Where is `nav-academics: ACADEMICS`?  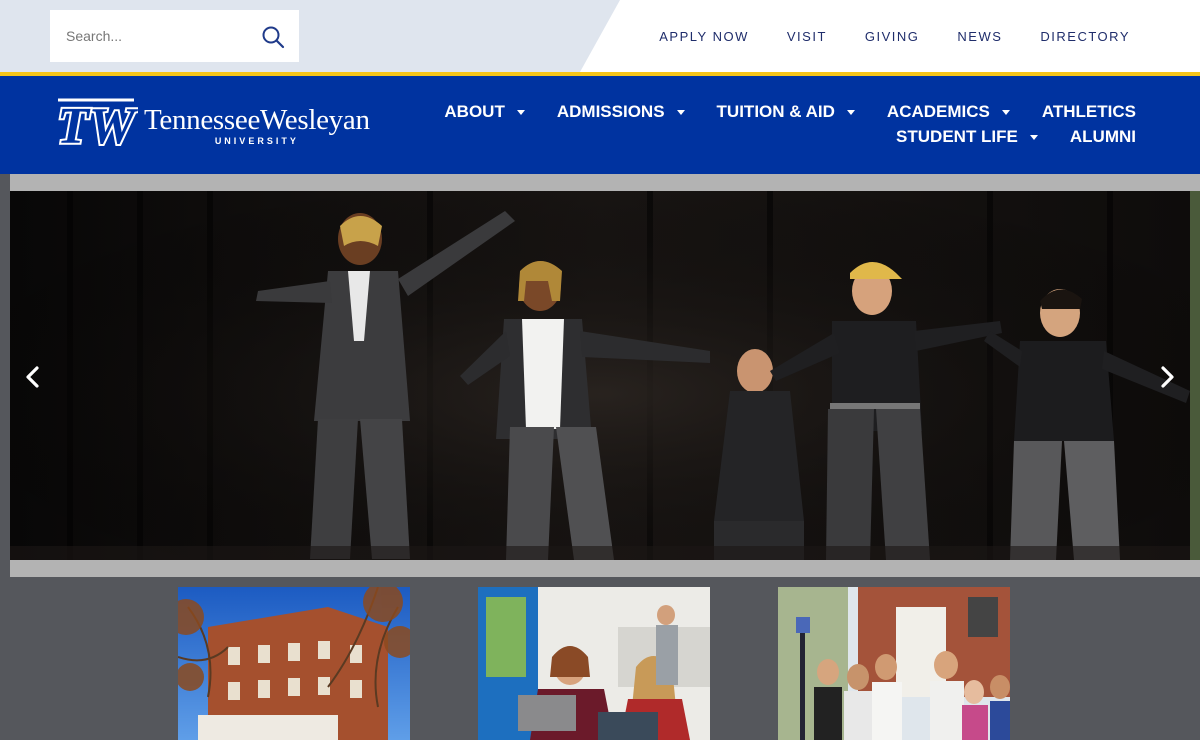
nav-academics: ACADEMICS is located at coordinates (948, 112).